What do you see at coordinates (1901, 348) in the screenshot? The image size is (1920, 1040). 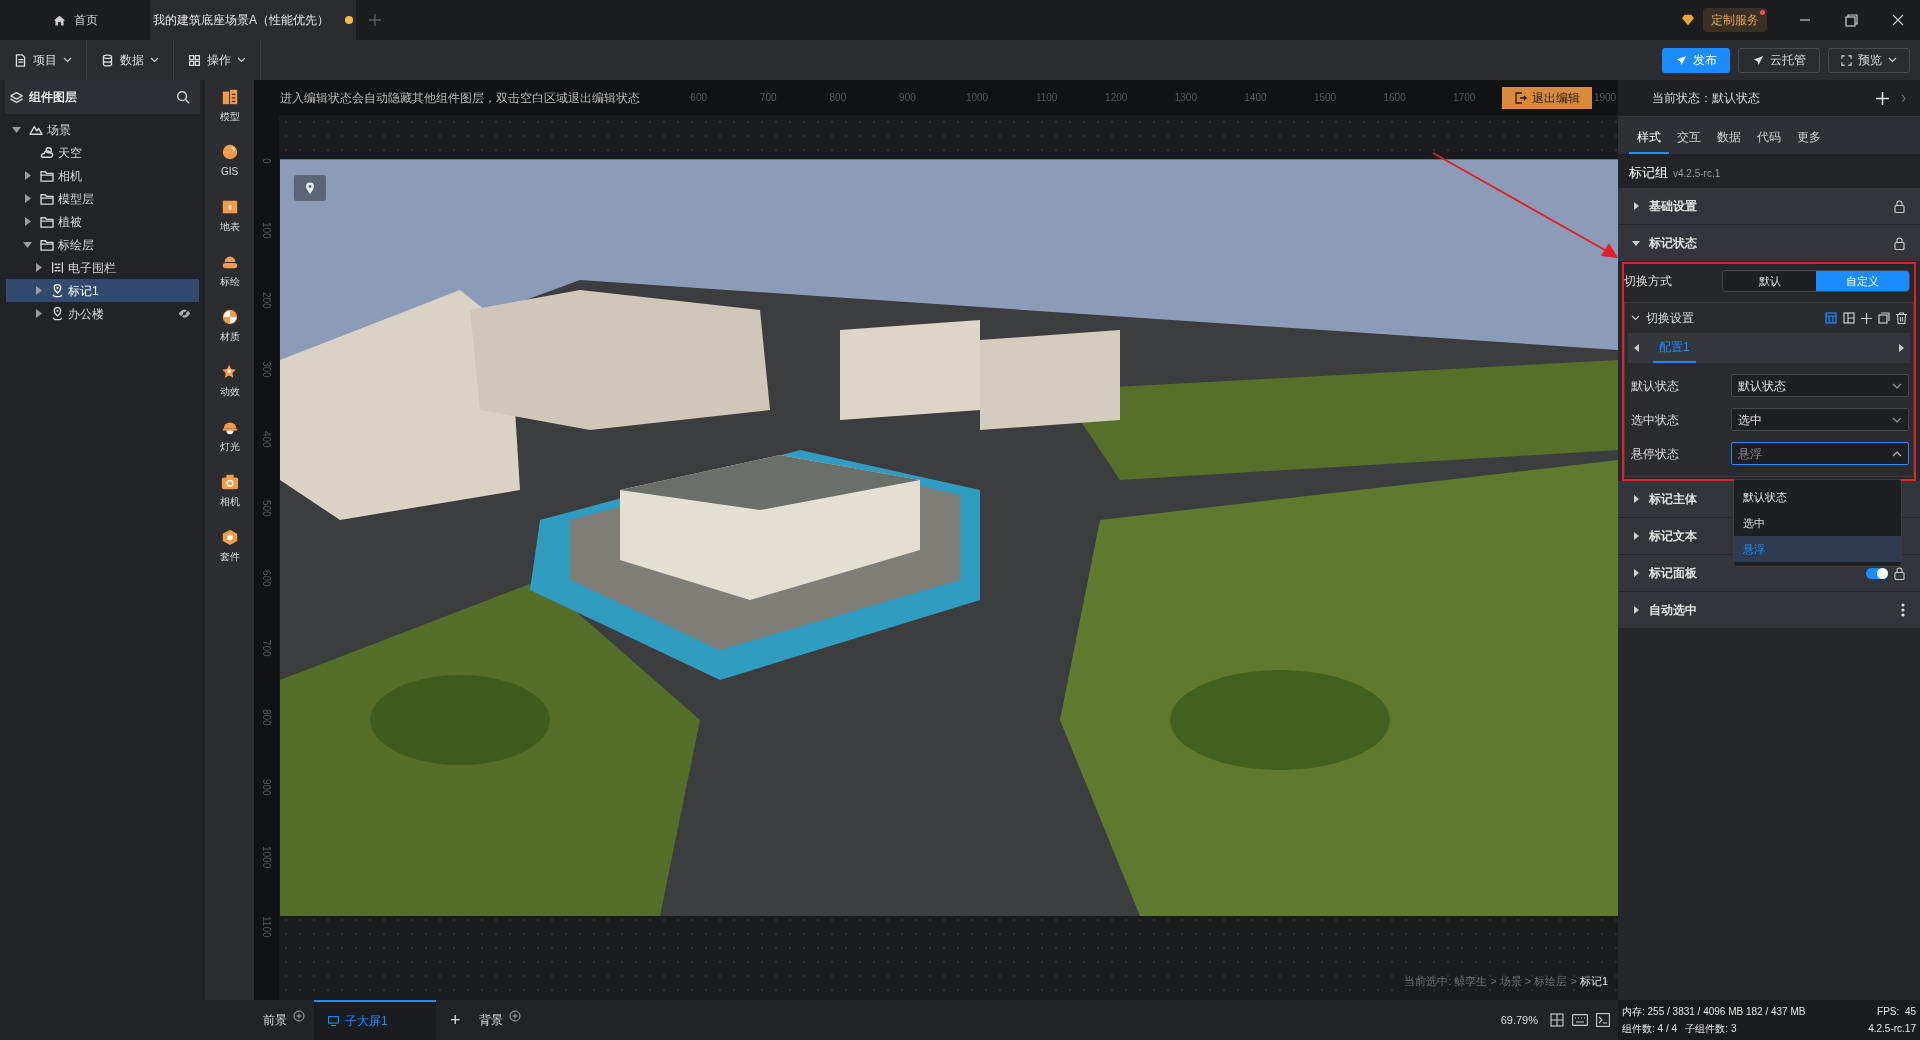 I see `scroll-right-icon` at bounding box center [1901, 348].